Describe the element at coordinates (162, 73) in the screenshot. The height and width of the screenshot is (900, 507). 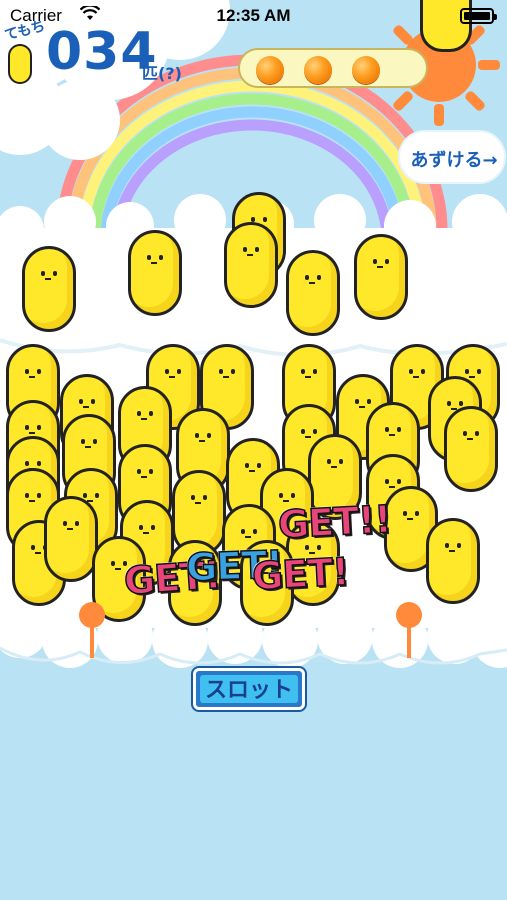
I see `counter-unit: 匹(?)` at that location.